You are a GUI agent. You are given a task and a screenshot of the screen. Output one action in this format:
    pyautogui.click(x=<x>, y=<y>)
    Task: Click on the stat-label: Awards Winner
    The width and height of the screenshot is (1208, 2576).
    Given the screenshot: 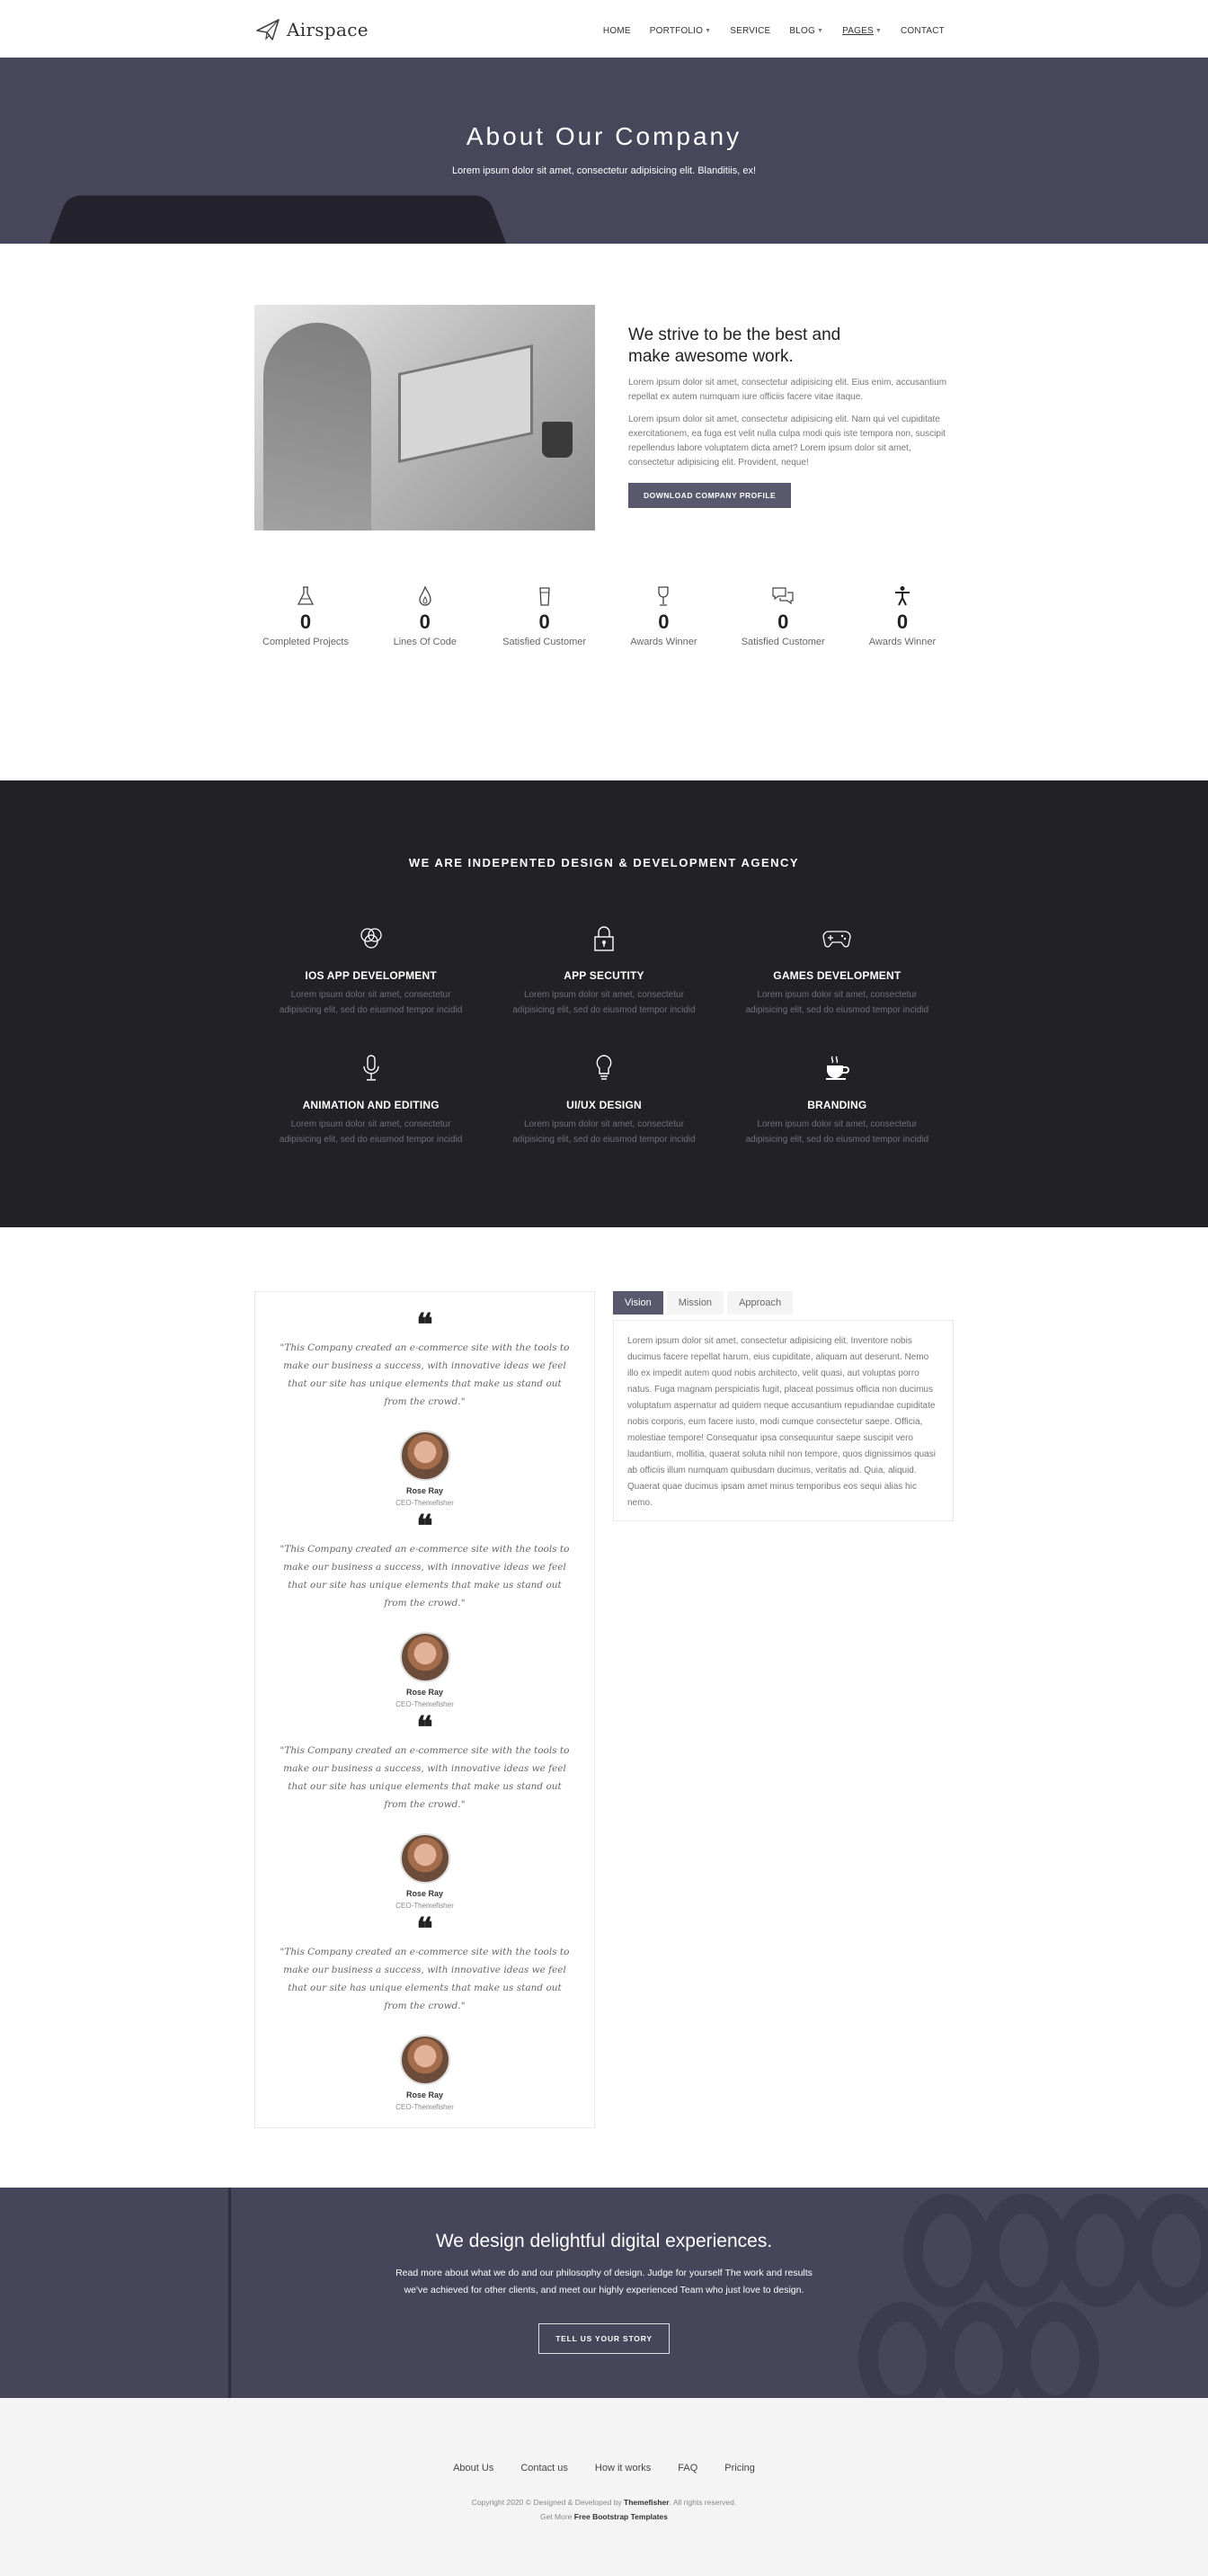 What is the action you would take?
    pyautogui.click(x=663, y=642)
    